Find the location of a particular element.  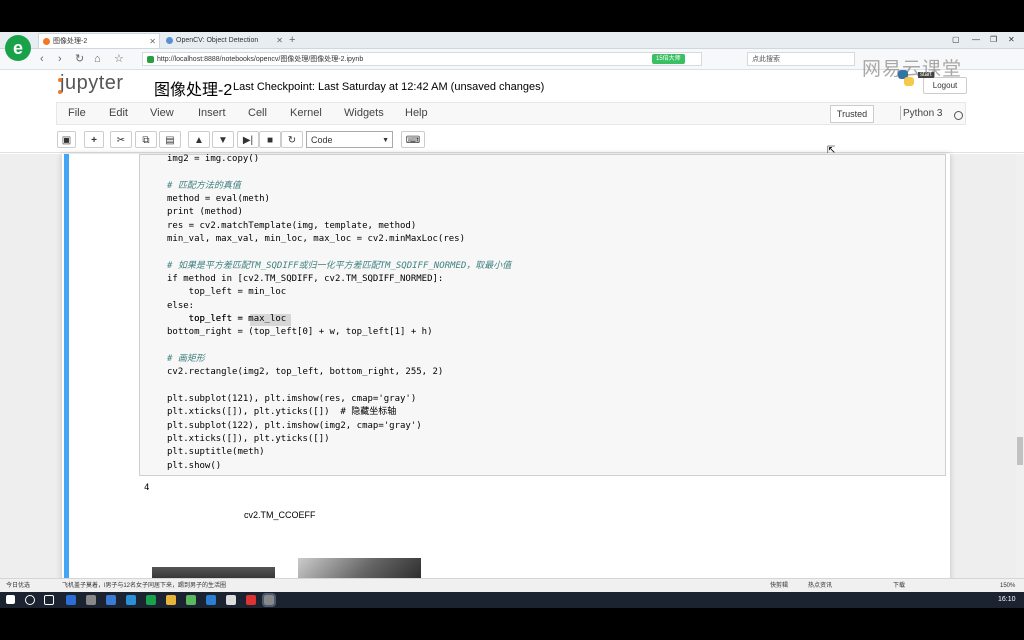

site-secure-icon is located at coordinates (150, 59).